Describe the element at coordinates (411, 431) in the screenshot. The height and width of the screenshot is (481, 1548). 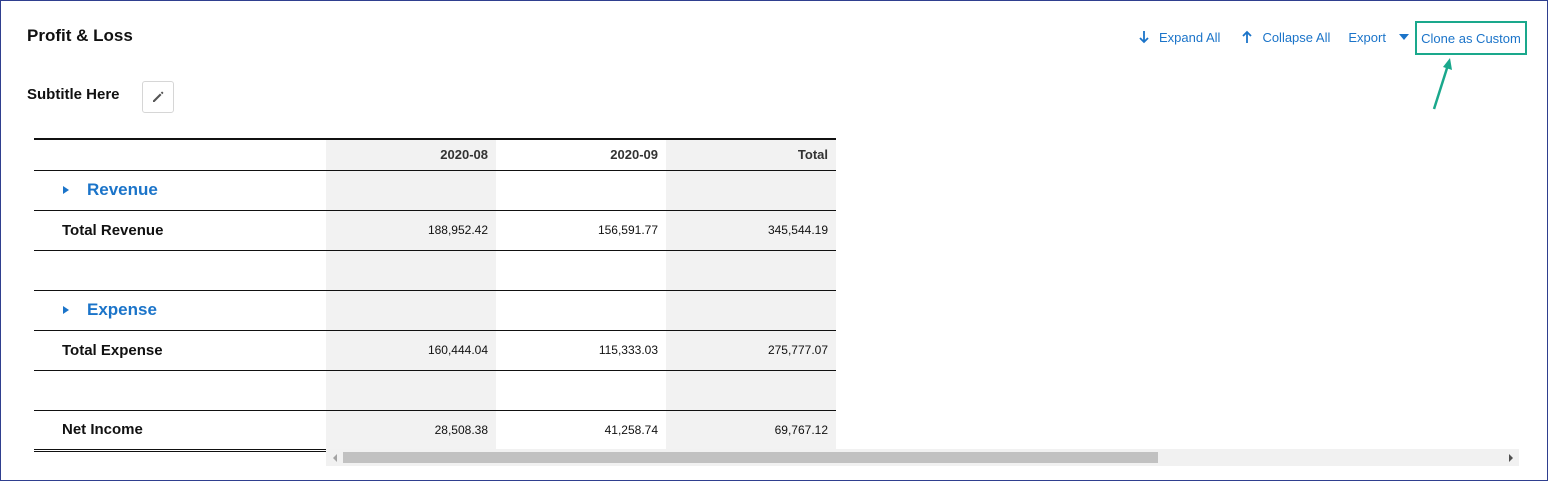
I see `net-income-2020-08: 28,508.38` at that location.